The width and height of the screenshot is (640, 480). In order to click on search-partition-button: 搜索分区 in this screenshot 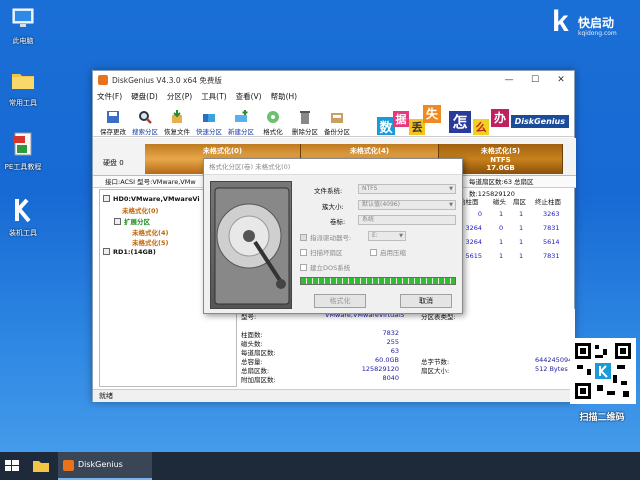, I will do `click(145, 120)`.